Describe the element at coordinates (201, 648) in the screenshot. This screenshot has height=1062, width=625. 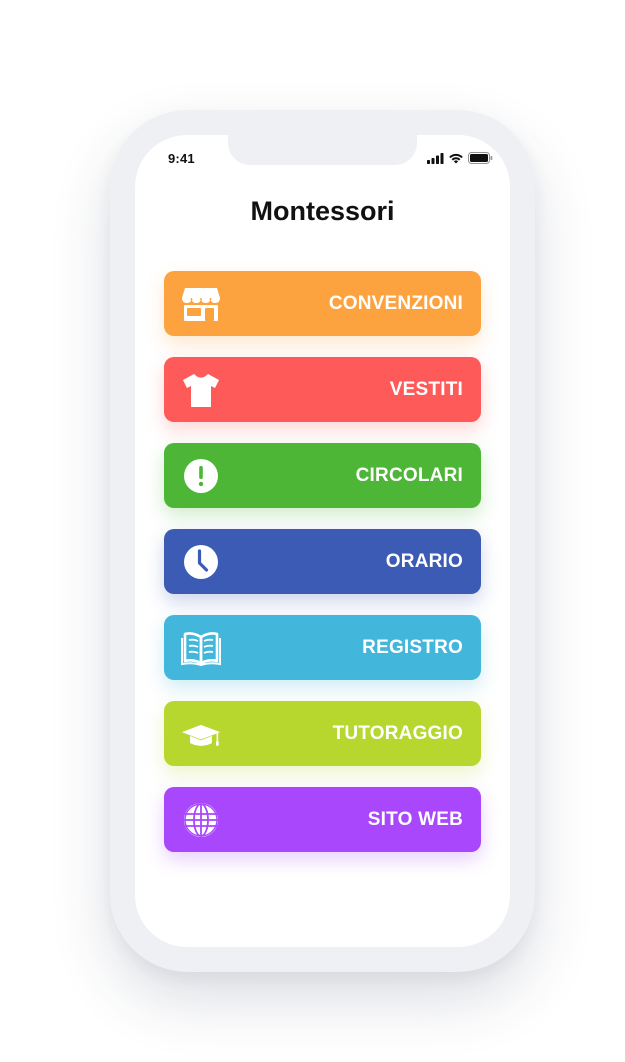
I see `book-icon` at that location.